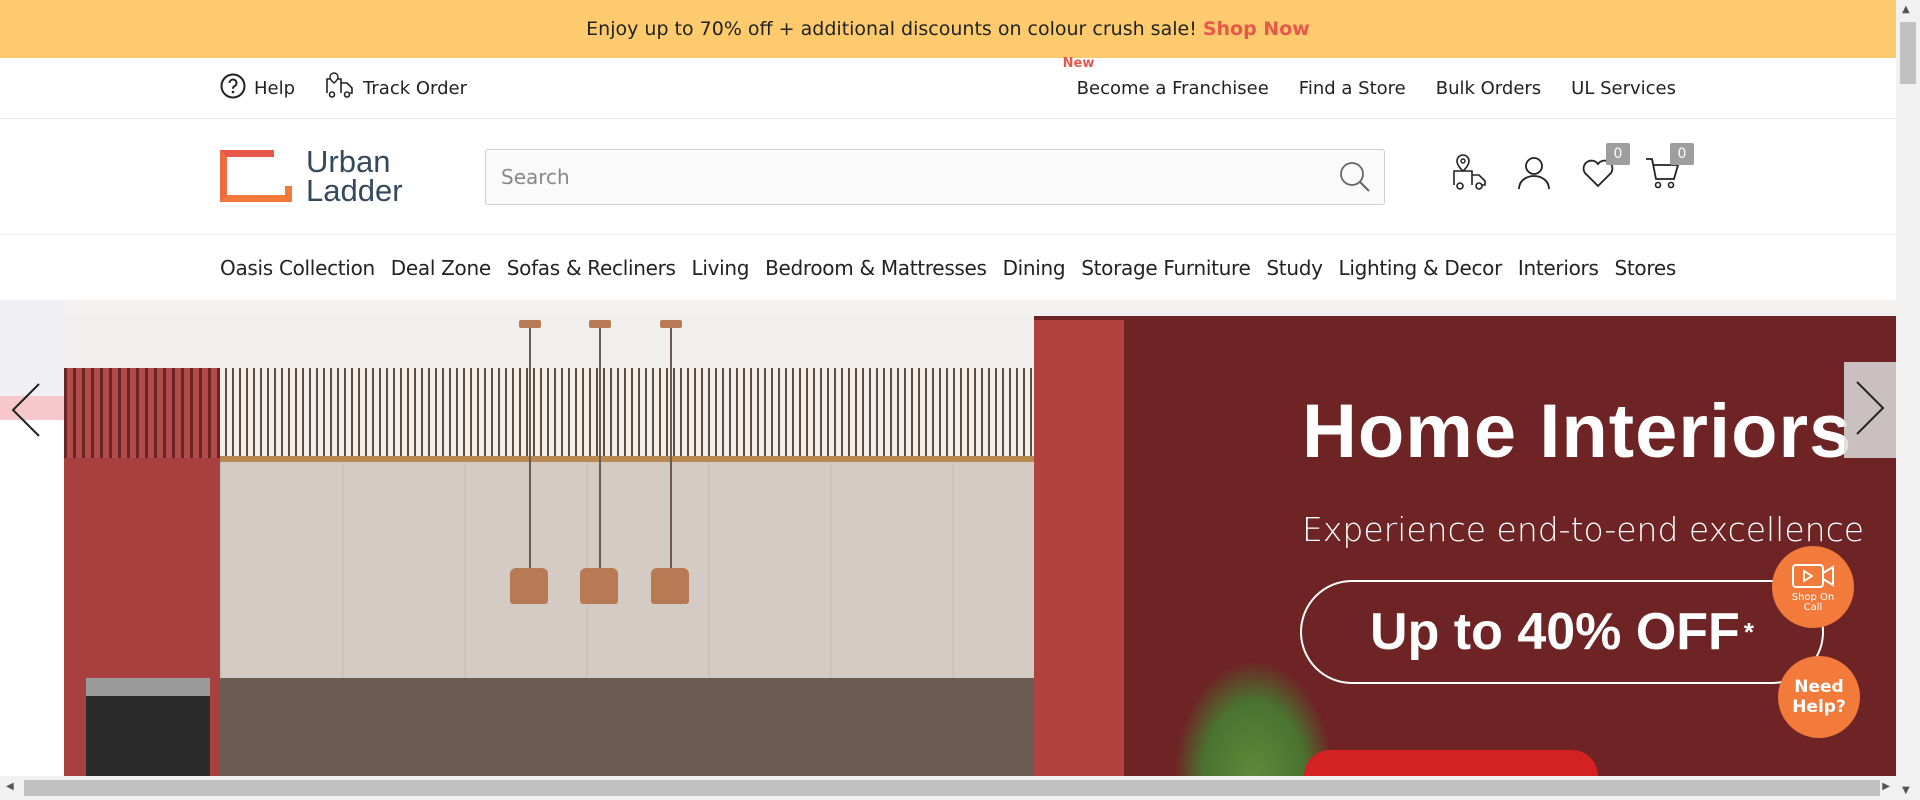 This screenshot has width=1920, height=800. What do you see at coordinates (275, 88) in the screenshot?
I see `help-label: Help` at bounding box center [275, 88].